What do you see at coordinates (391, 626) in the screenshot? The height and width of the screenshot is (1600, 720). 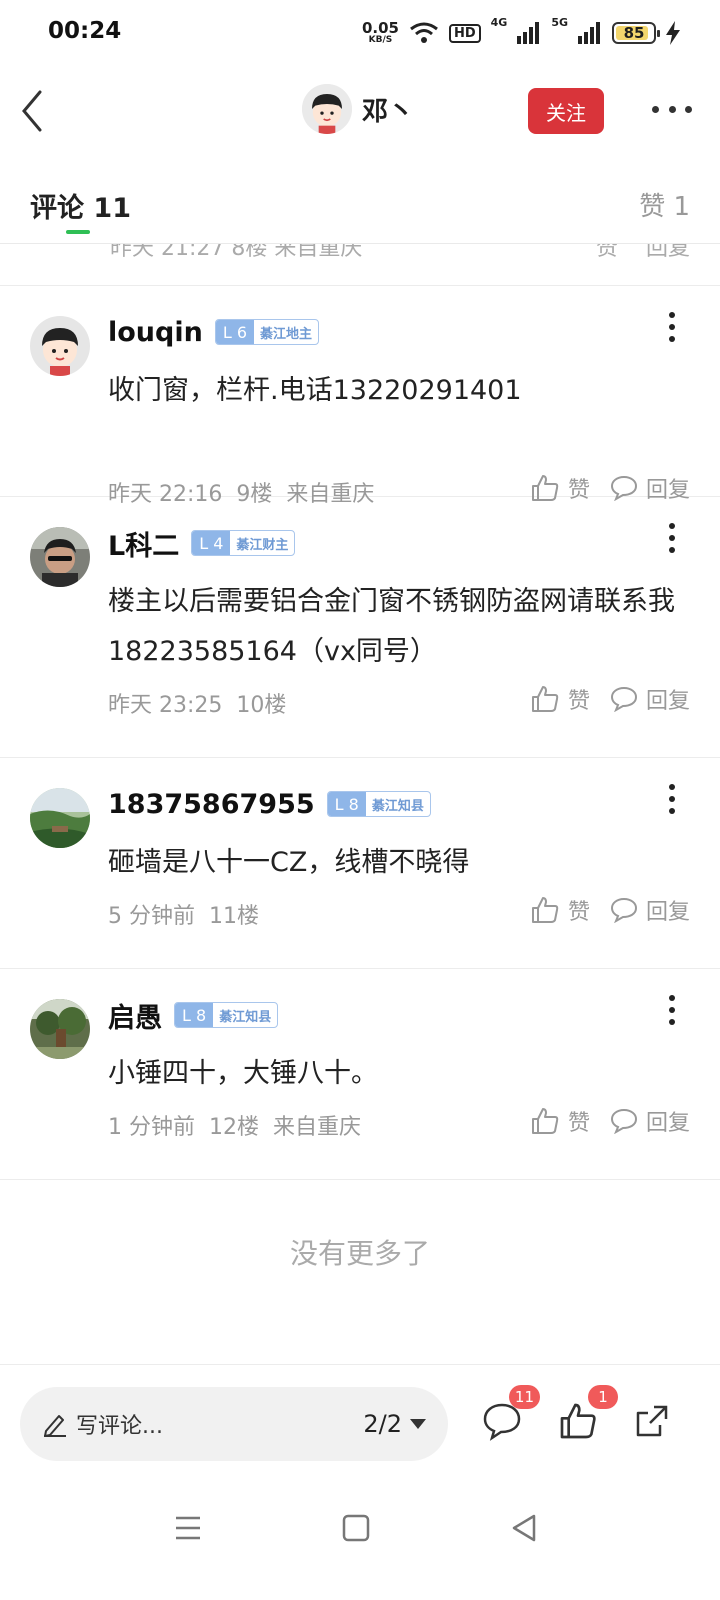 I see `comment-text: 楼主以后需要铝合金门窗不锈钢防盗网请联系我18223585164（vx同号）` at bounding box center [391, 626].